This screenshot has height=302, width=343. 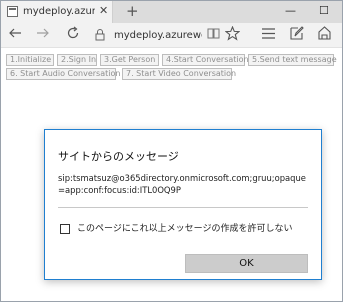 I want to click on refresh-icon, so click(x=73, y=35).